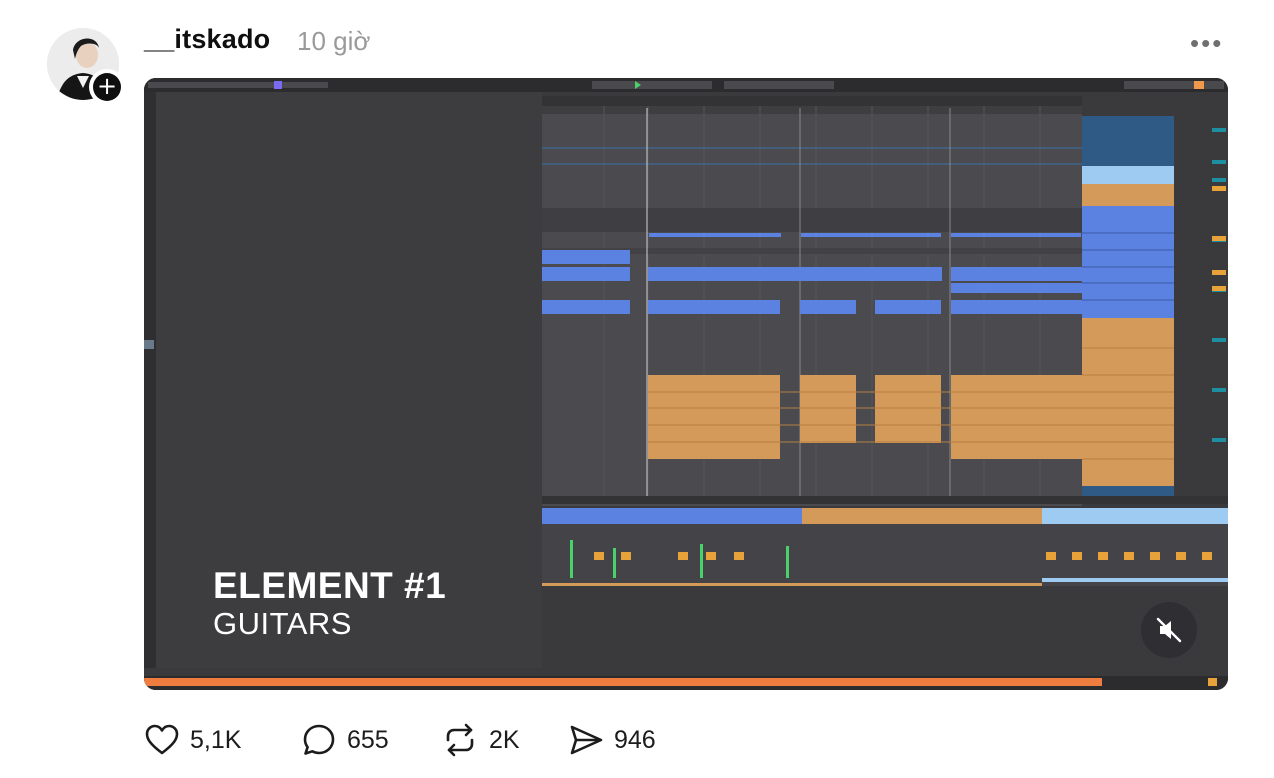 The height and width of the screenshot is (778, 1274). I want to click on repost-count: 2K, so click(504, 739).